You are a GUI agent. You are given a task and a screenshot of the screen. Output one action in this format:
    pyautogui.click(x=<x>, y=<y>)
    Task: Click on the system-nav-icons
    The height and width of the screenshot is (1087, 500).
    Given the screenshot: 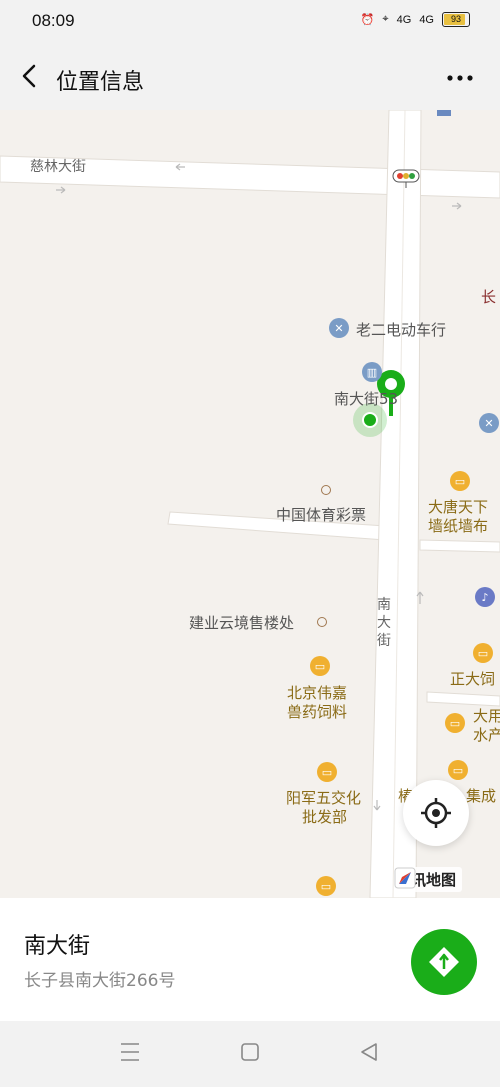 What is the action you would take?
    pyautogui.click(x=249, y=1052)
    